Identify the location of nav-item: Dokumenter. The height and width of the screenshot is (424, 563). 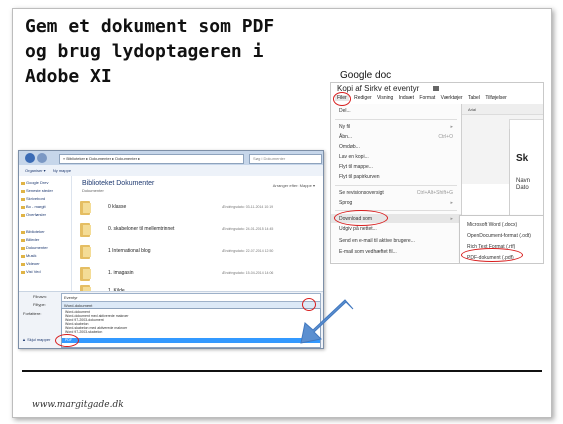
(37, 247).